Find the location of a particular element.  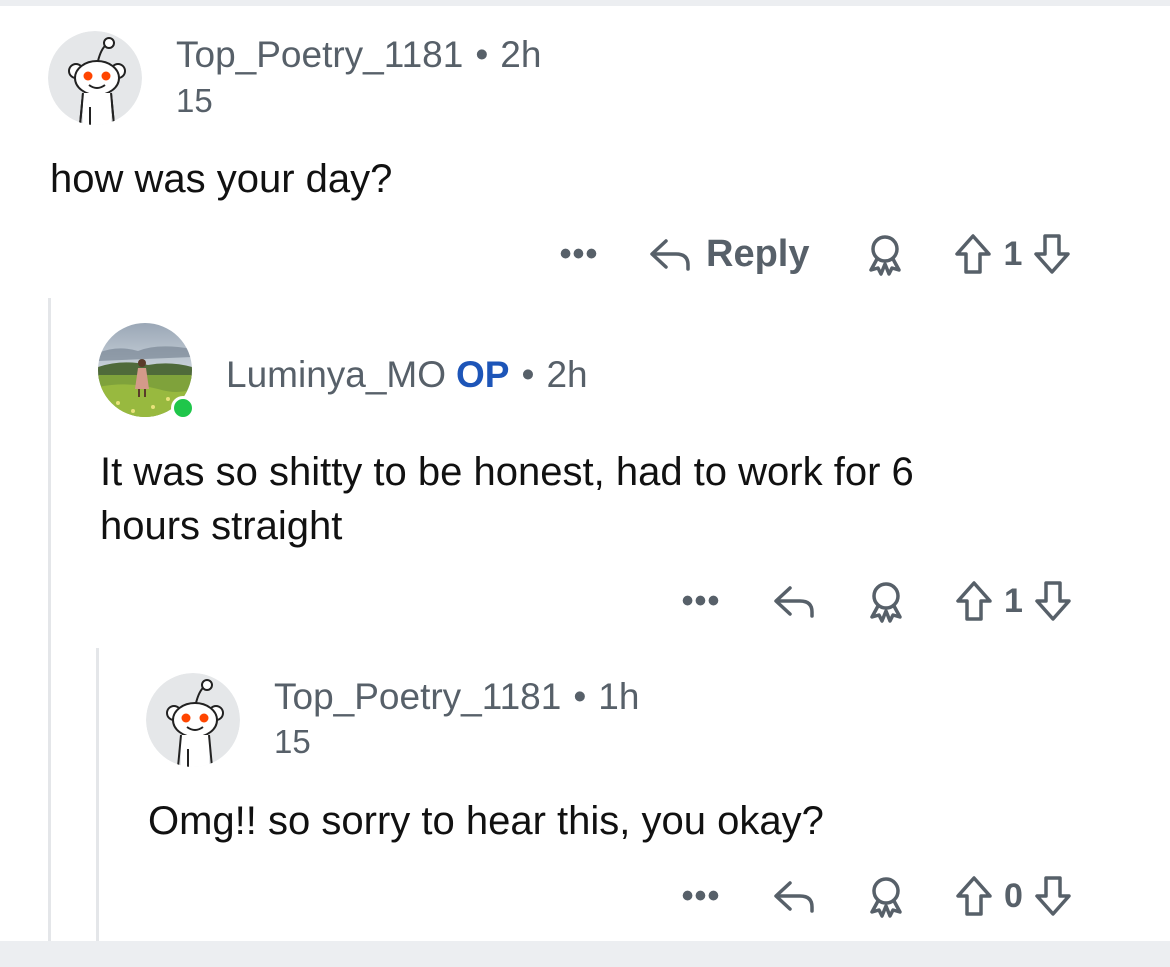

comment-meta: Top_Poetry_1181 • 1h is located at coordinates (456, 697).